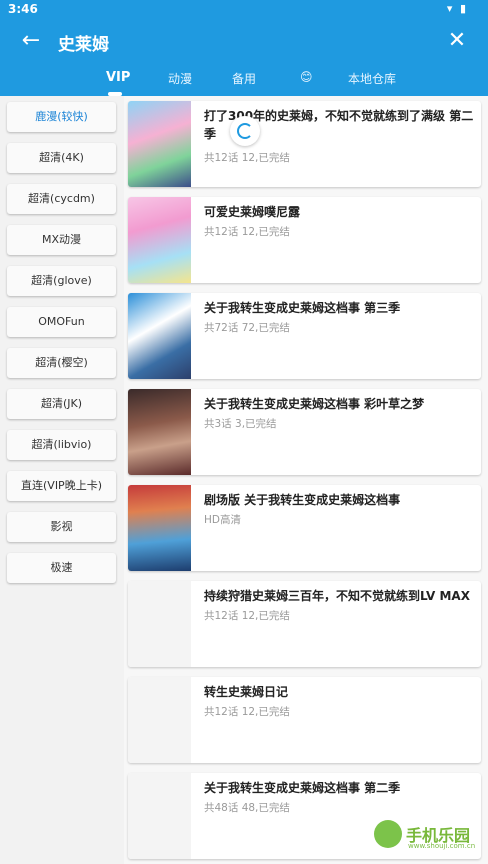  What do you see at coordinates (314, 404) in the screenshot?
I see `result-title: 关于我转生变成史莱姆这档事 彩叶草之梦` at bounding box center [314, 404].